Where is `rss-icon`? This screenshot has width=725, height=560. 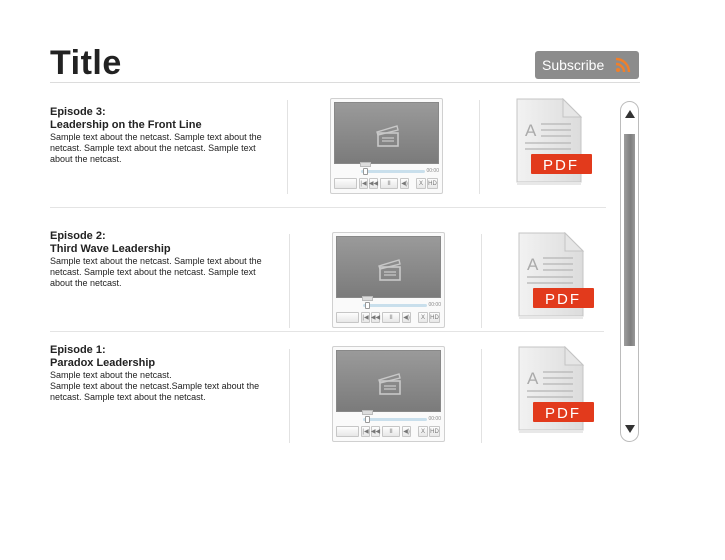
rss-icon is located at coordinates (623, 65).